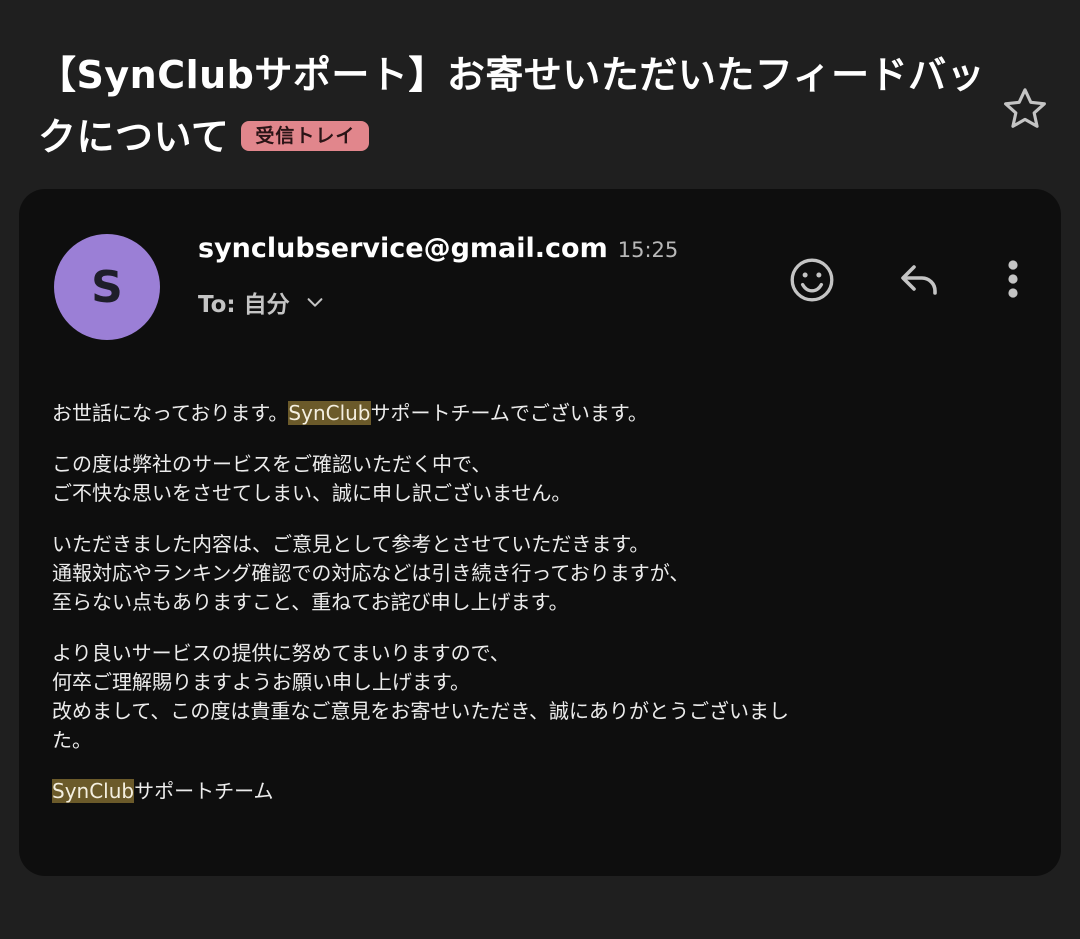 This screenshot has width=1080, height=939. Describe the element at coordinates (310, 602) in the screenshot. I see `body-line: 至らない点もありますこと、重ねてお詫び申し上げます。` at that location.